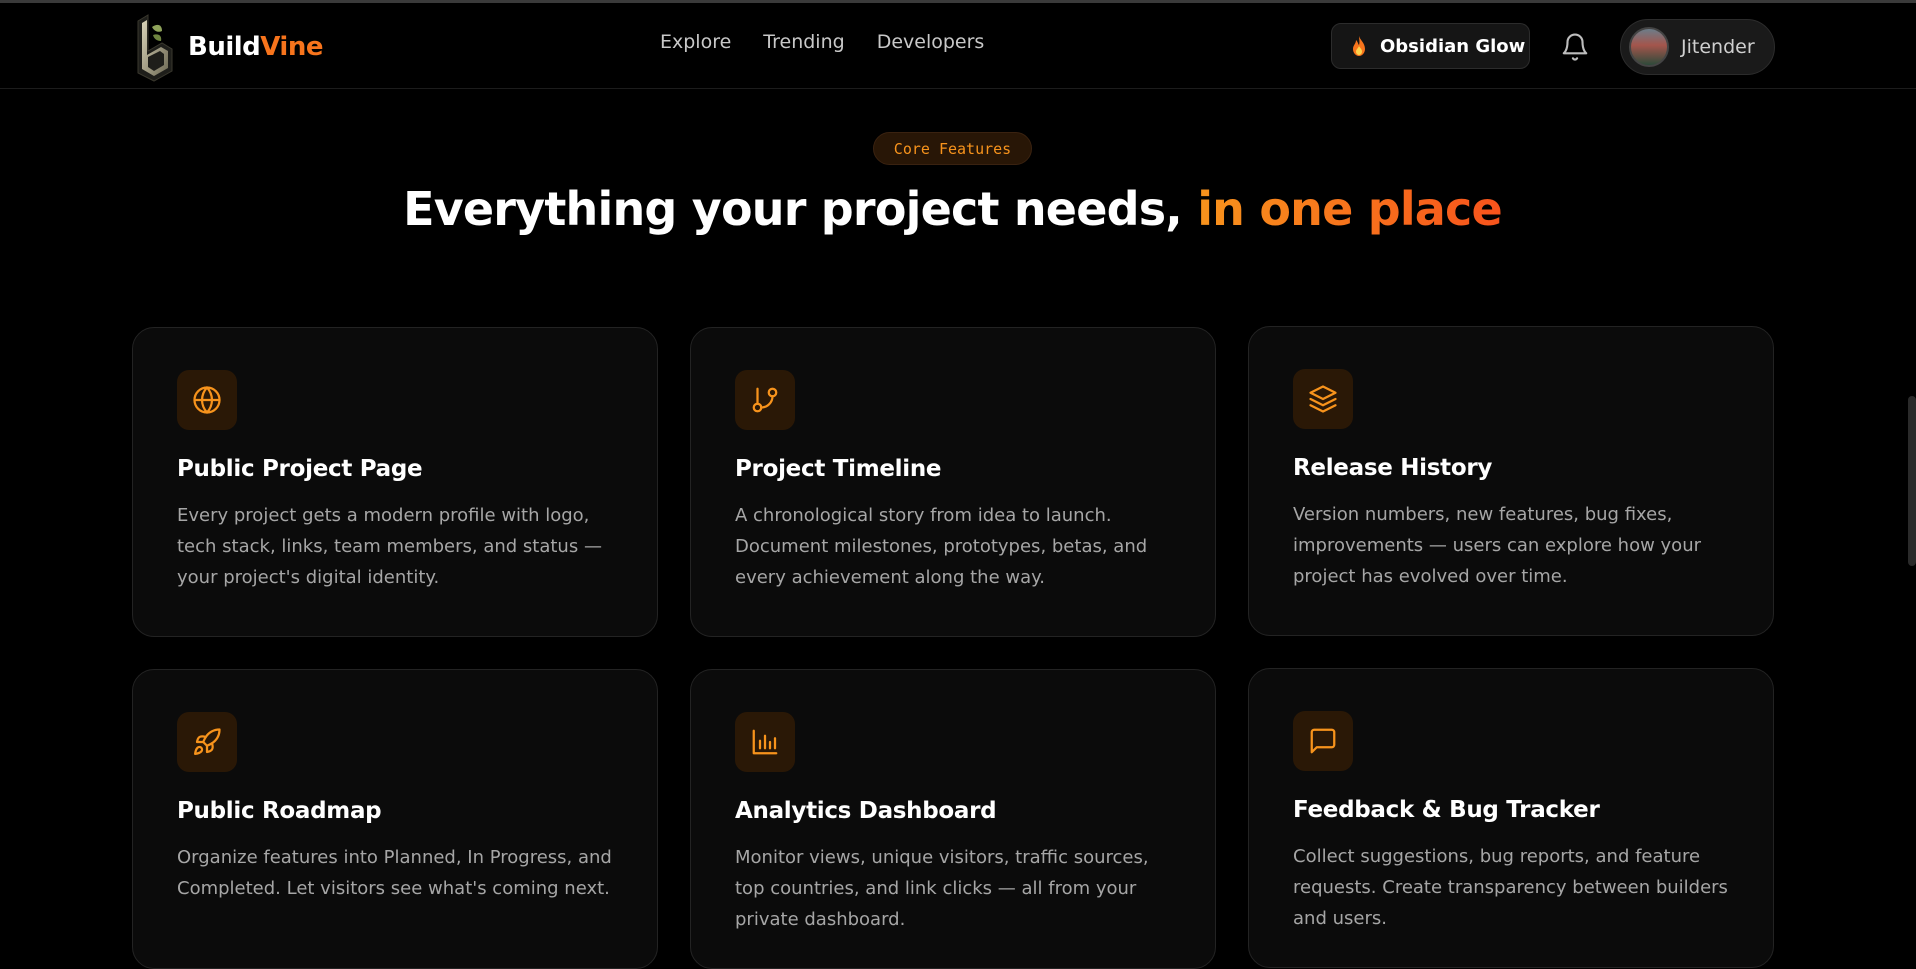 Image resolution: width=1916 pixels, height=969 pixels. What do you see at coordinates (1912, 481) in the screenshot?
I see `scrollbar-thumb` at bounding box center [1912, 481].